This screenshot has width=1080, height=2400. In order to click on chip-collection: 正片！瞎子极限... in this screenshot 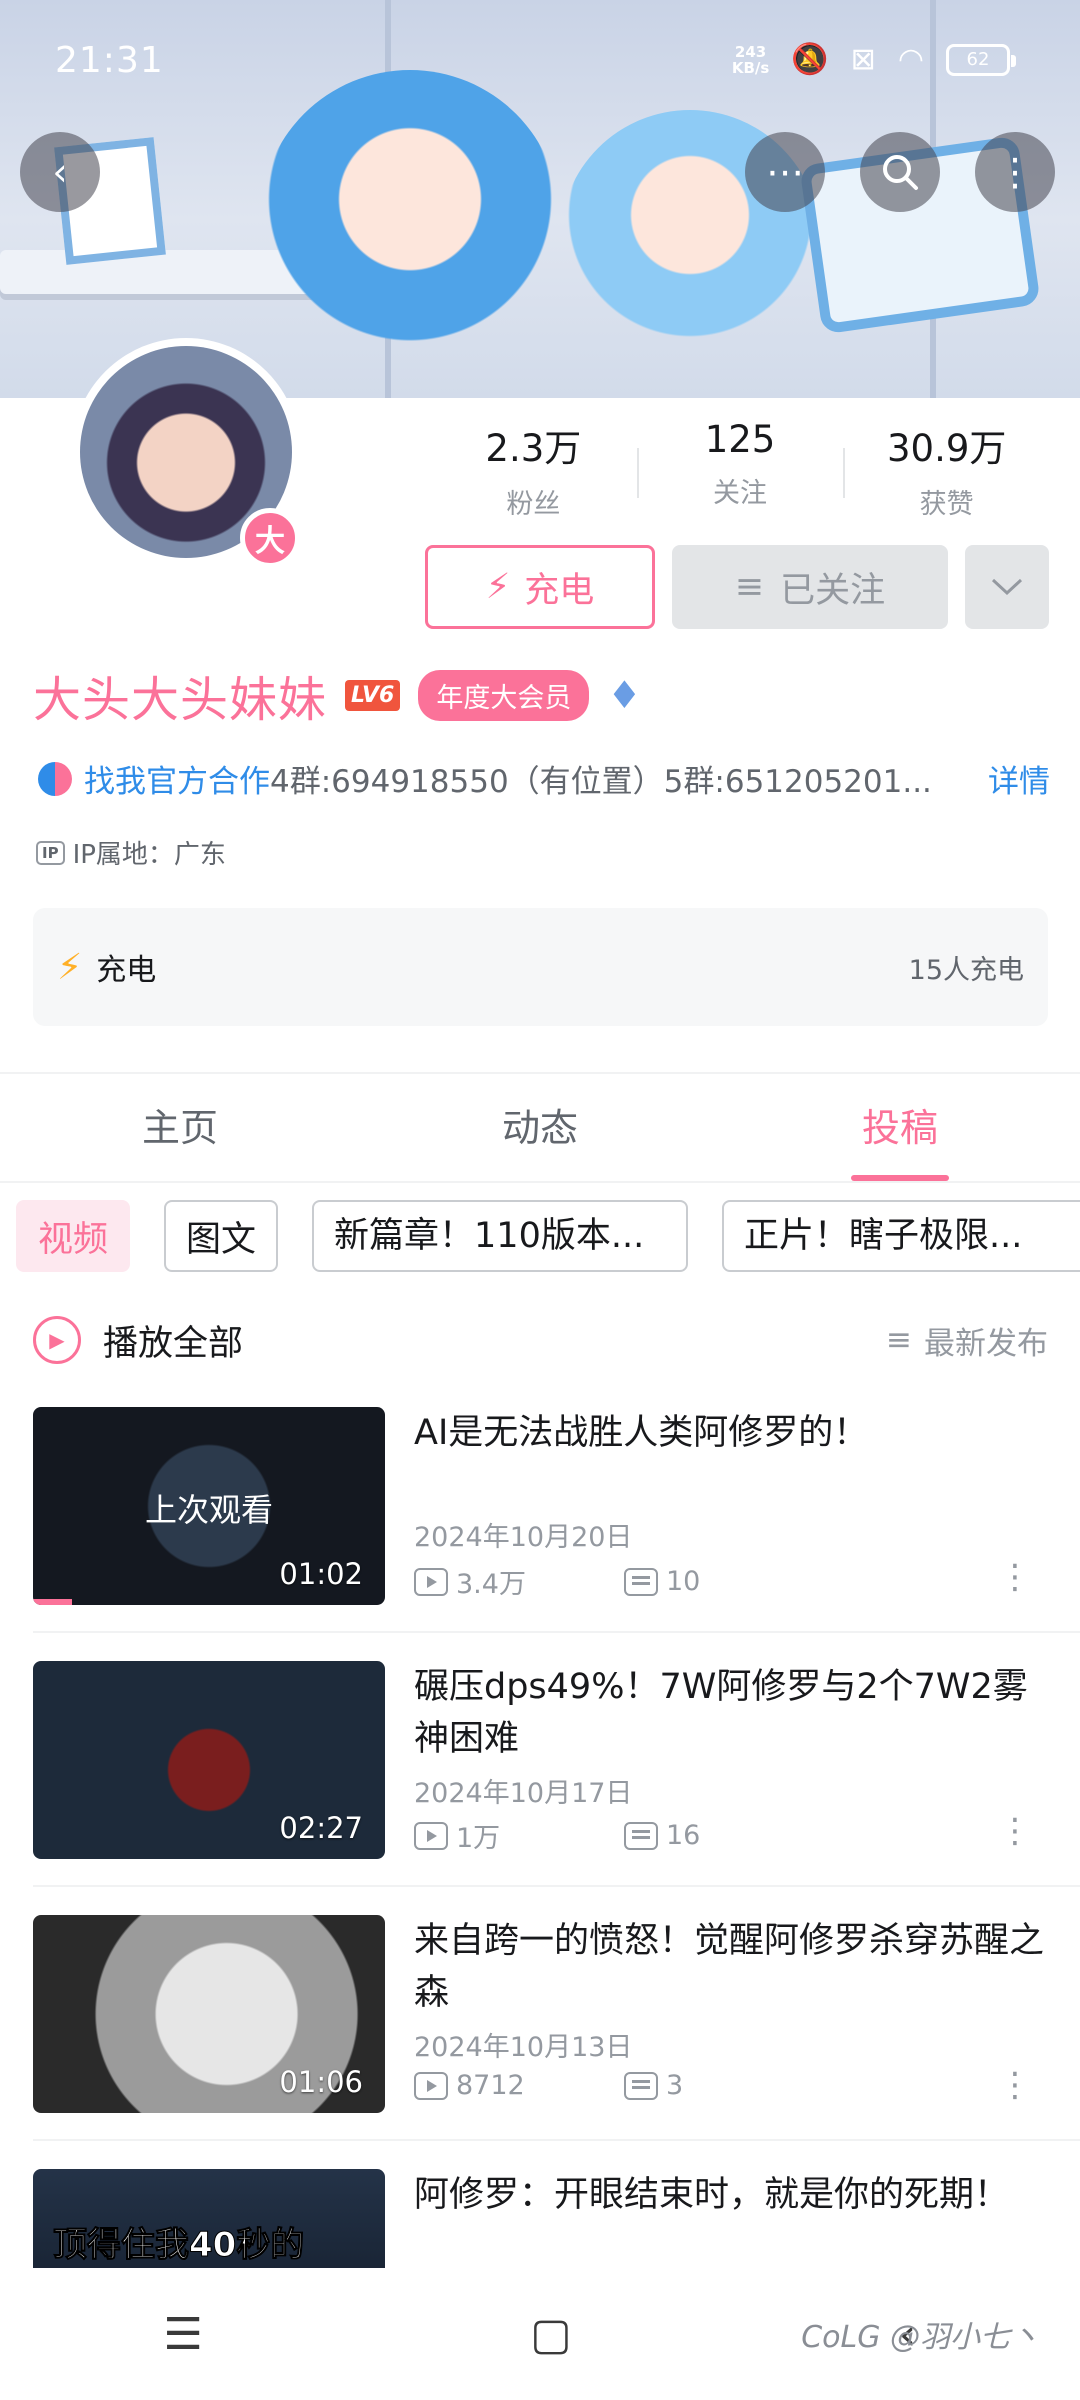, I will do `click(901, 1236)`.